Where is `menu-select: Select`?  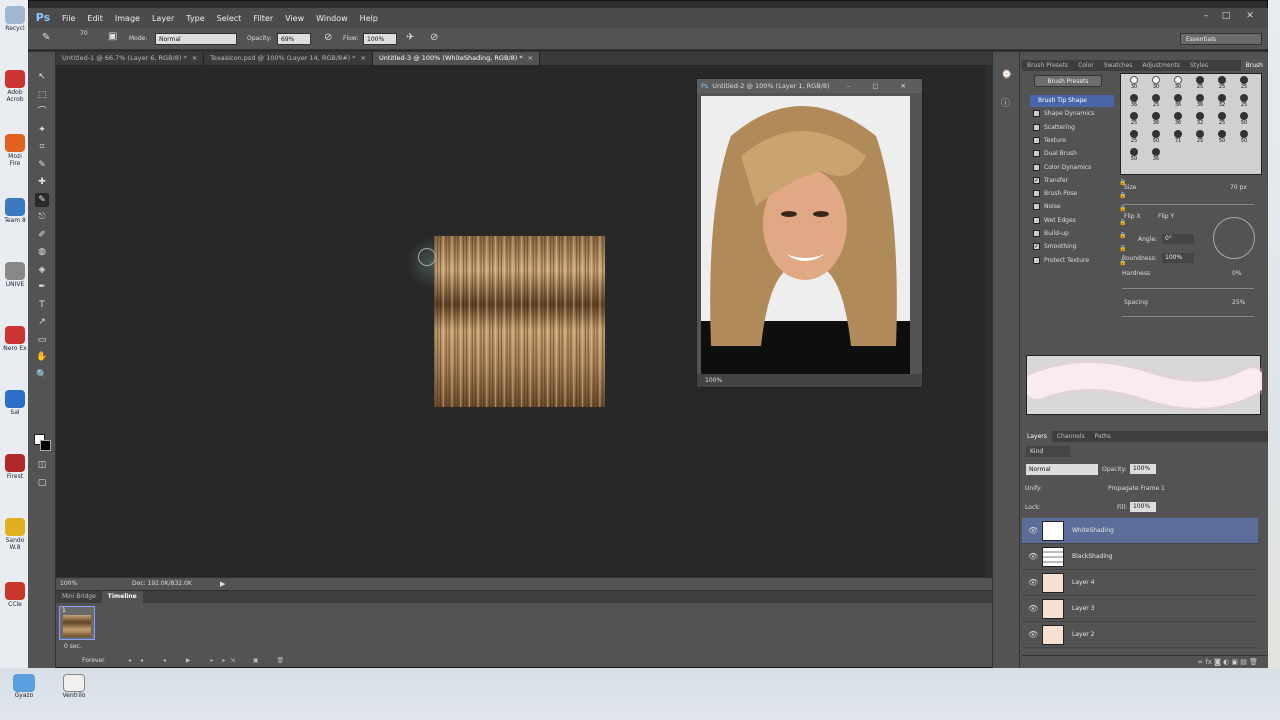 menu-select: Select is located at coordinates (229, 18).